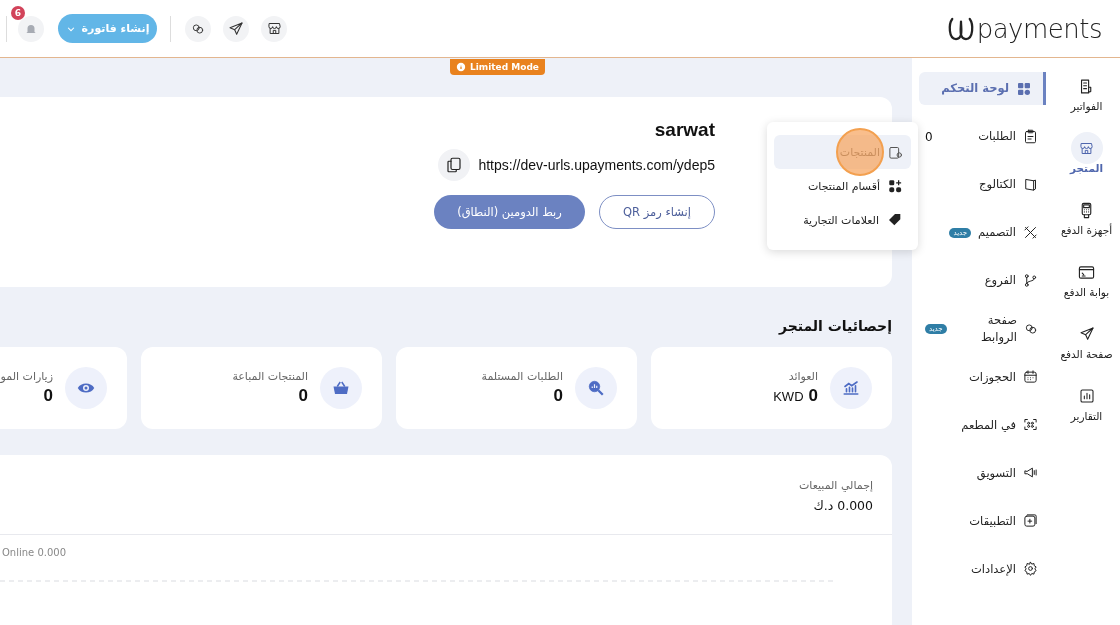 The image size is (1120, 625). I want to click on store-name: sarwat, so click(684, 130).